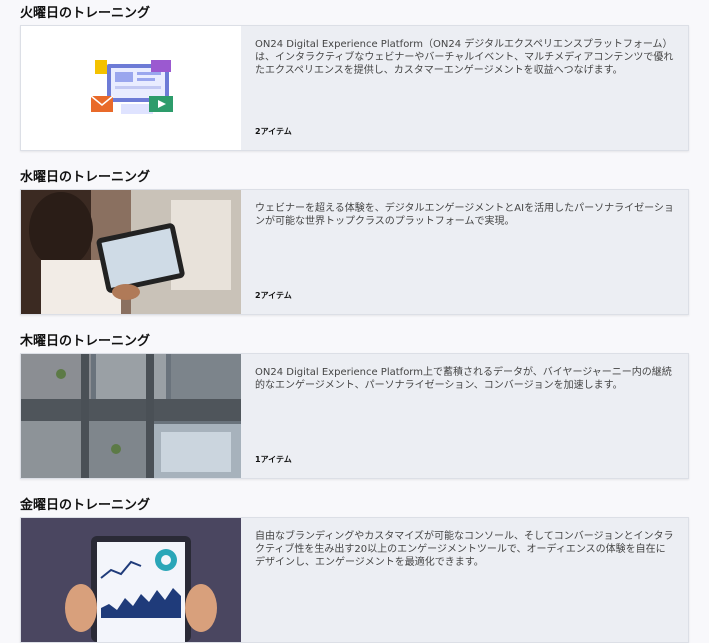 Image resolution: width=709 pixels, height=643 pixels. What do you see at coordinates (131, 580) in the screenshot?
I see `tablet-charts-photo-thumbnail` at bounding box center [131, 580].